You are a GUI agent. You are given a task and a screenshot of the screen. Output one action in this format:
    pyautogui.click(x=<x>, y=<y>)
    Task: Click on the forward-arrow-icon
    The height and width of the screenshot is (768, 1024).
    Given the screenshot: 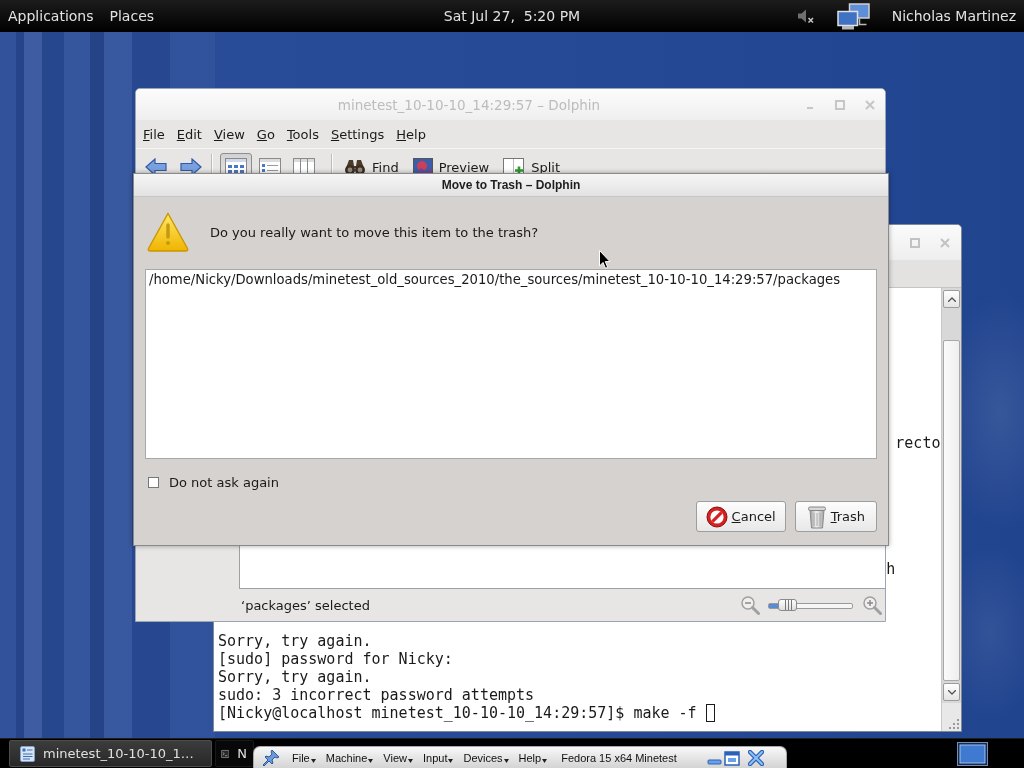 What is the action you would take?
    pyautogui.click(x=191, y=167)
    